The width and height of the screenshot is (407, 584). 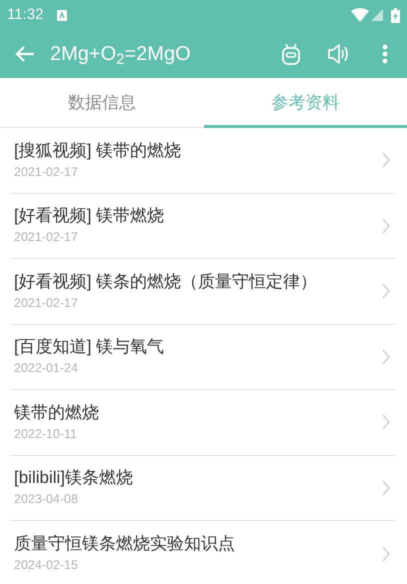 What do you see at coordinates (46, 565) in the screenshot?
I see `item-date: 2024-02-15` at bounding box center [46, 565].